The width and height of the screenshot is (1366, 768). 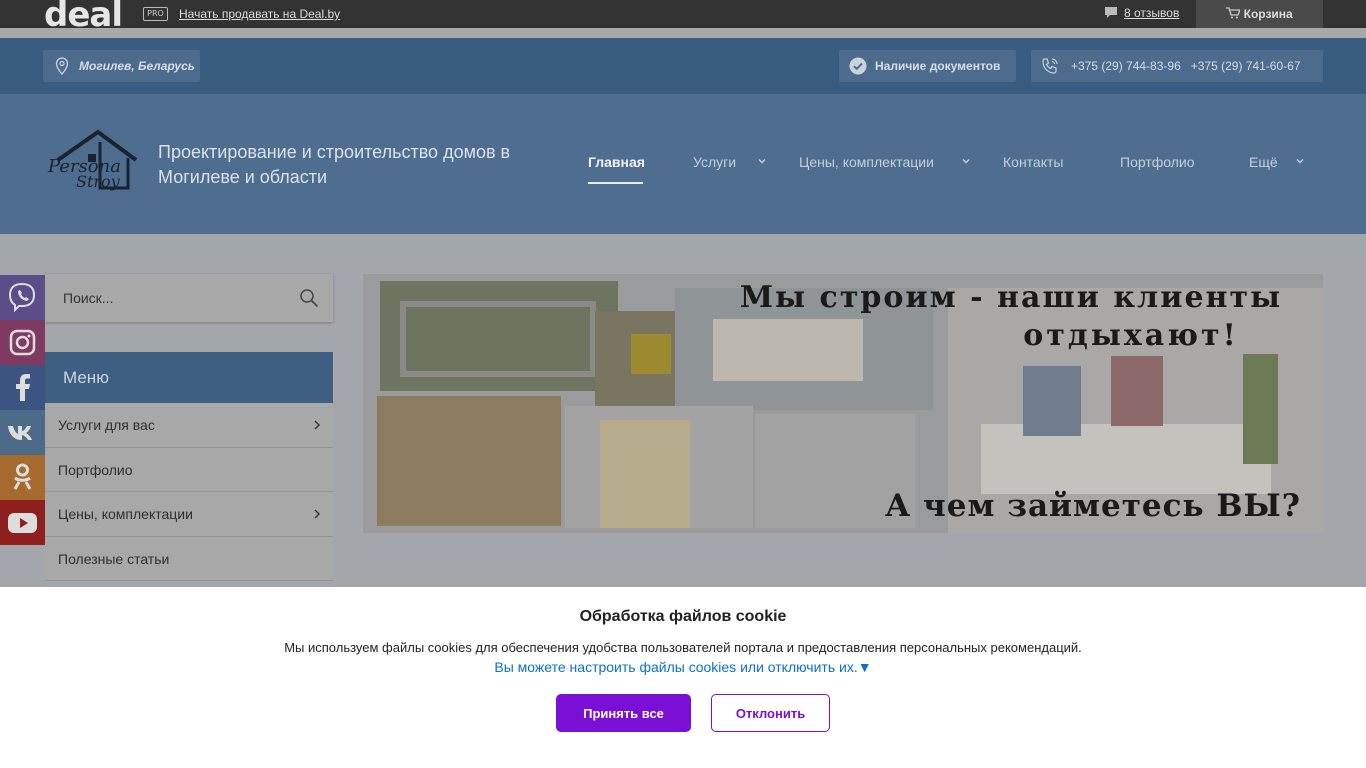 I want to click on comment-icon, so click(x=1111, y=12).